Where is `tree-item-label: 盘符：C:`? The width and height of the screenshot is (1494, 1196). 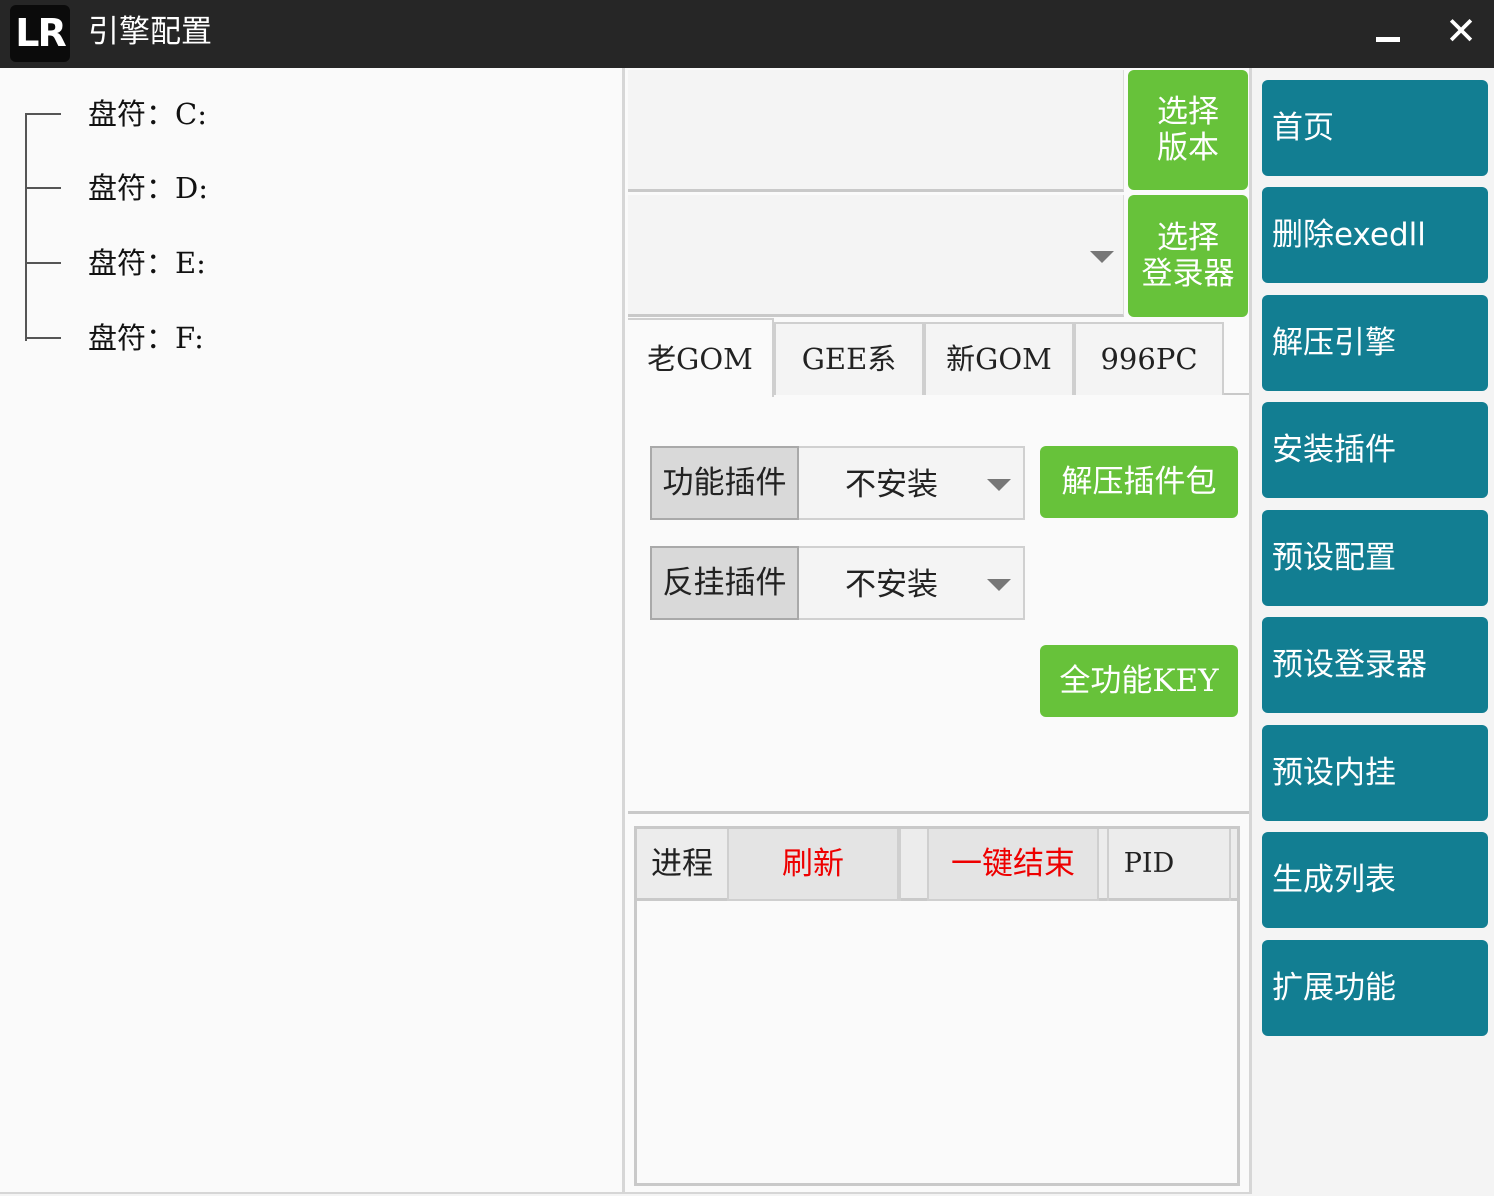 tree-item-label: 盘符：C: is located at coordinates (147, 114).